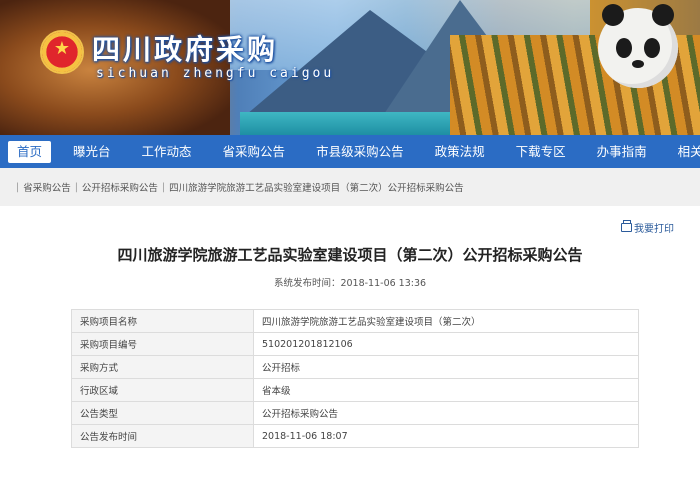 This screenshot has width=700, height=489. I want to click on panda-image, so click(638, 46).